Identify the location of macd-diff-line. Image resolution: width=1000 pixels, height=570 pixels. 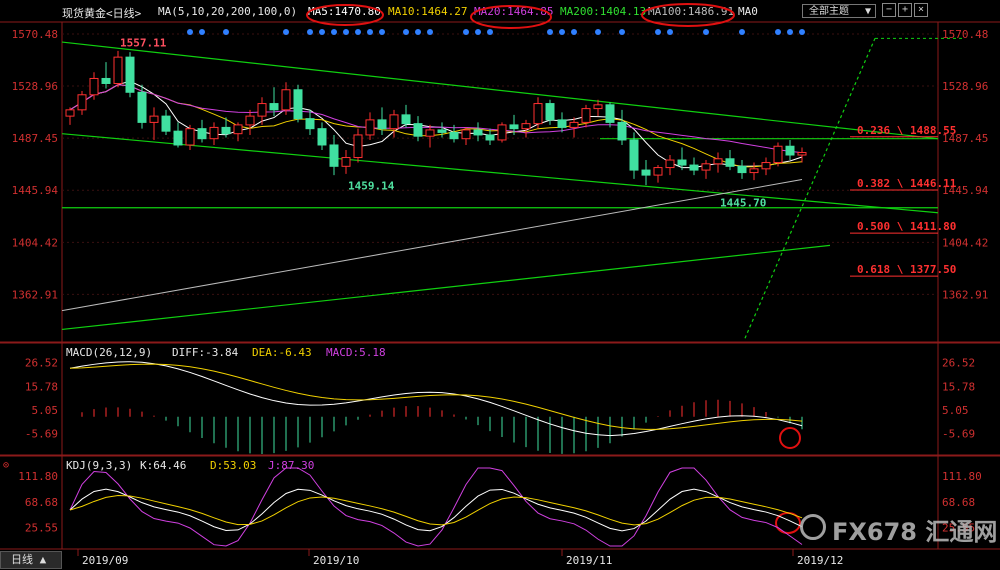
(436, 399).